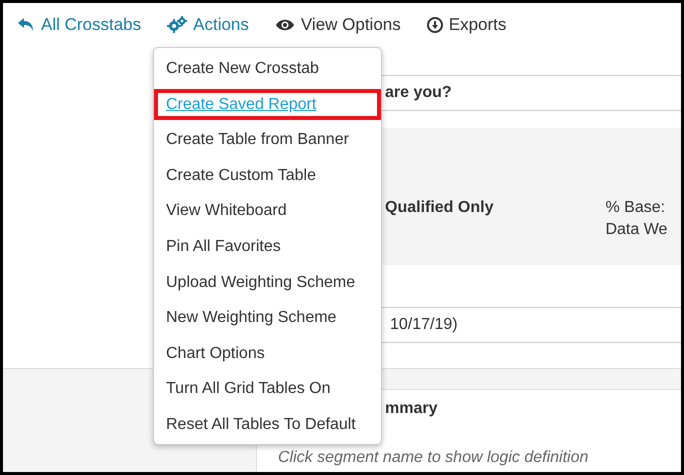  What do you see at coordinates (418, 93) in the screenshot?
I see `question-text: are you?` at bounding box center [418, 93].